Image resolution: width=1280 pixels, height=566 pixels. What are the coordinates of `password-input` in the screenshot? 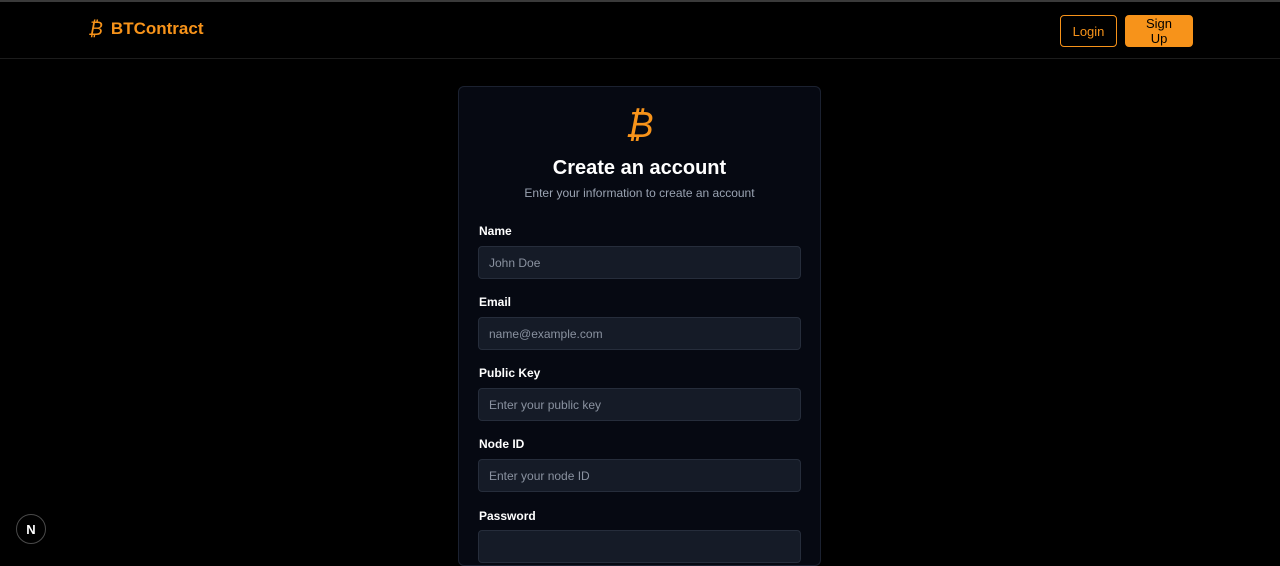 It's located at (639, 546).